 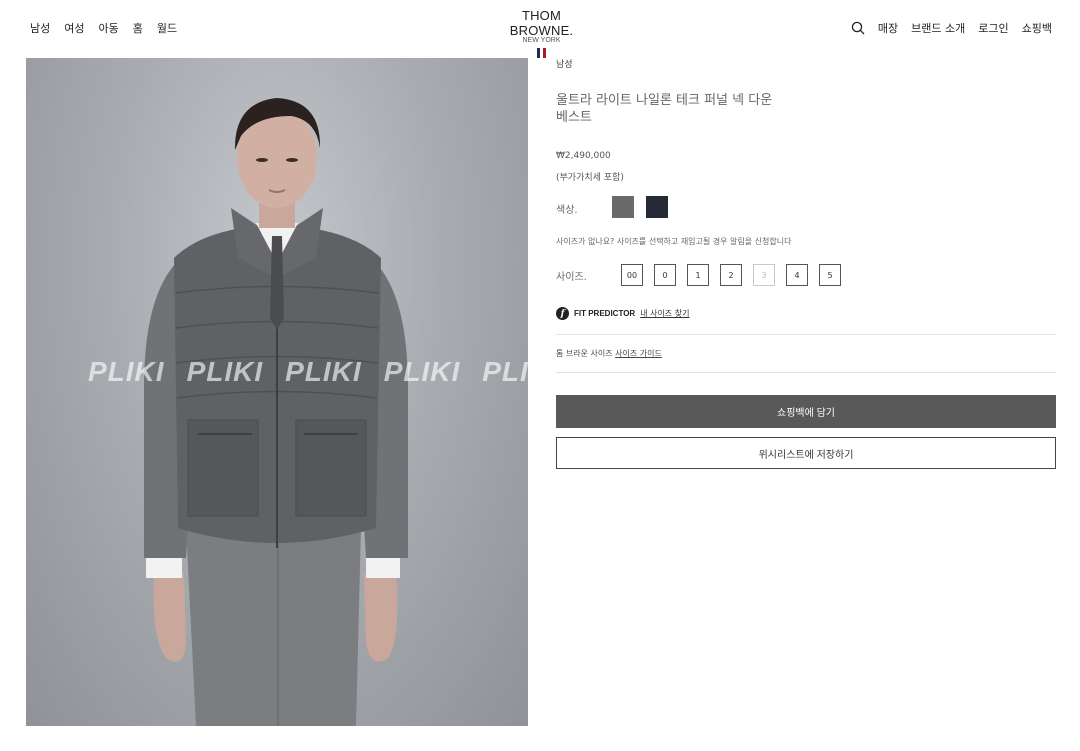 I want to click on fit-predictor-brand: FIT PREDICTOR, so click(x=605, y=313).